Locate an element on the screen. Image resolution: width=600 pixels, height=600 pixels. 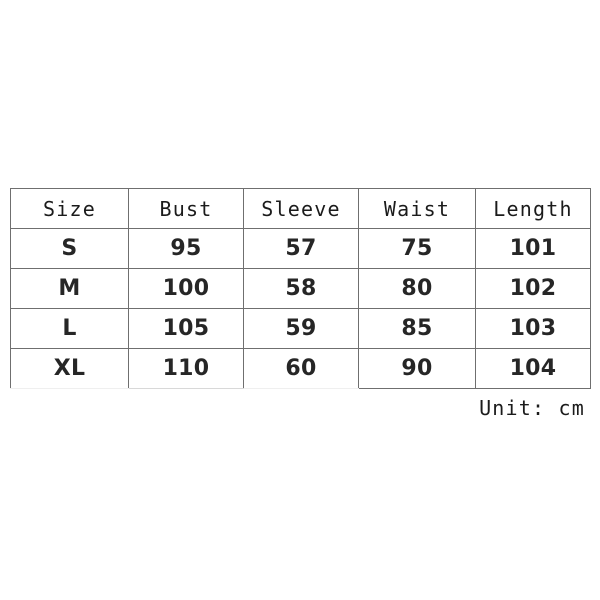
cell-waist: 90 is located at coordinates (417, 368).